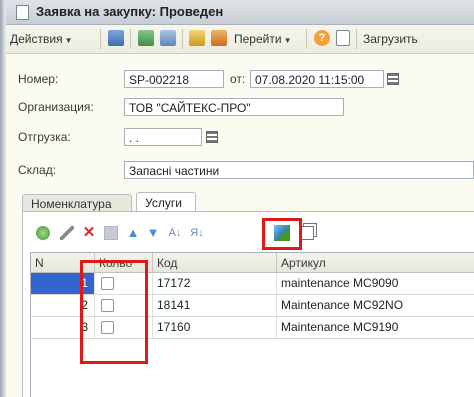 The image size is (474, 397). I want to click on number-field: SP-002218, so click(174, 79).